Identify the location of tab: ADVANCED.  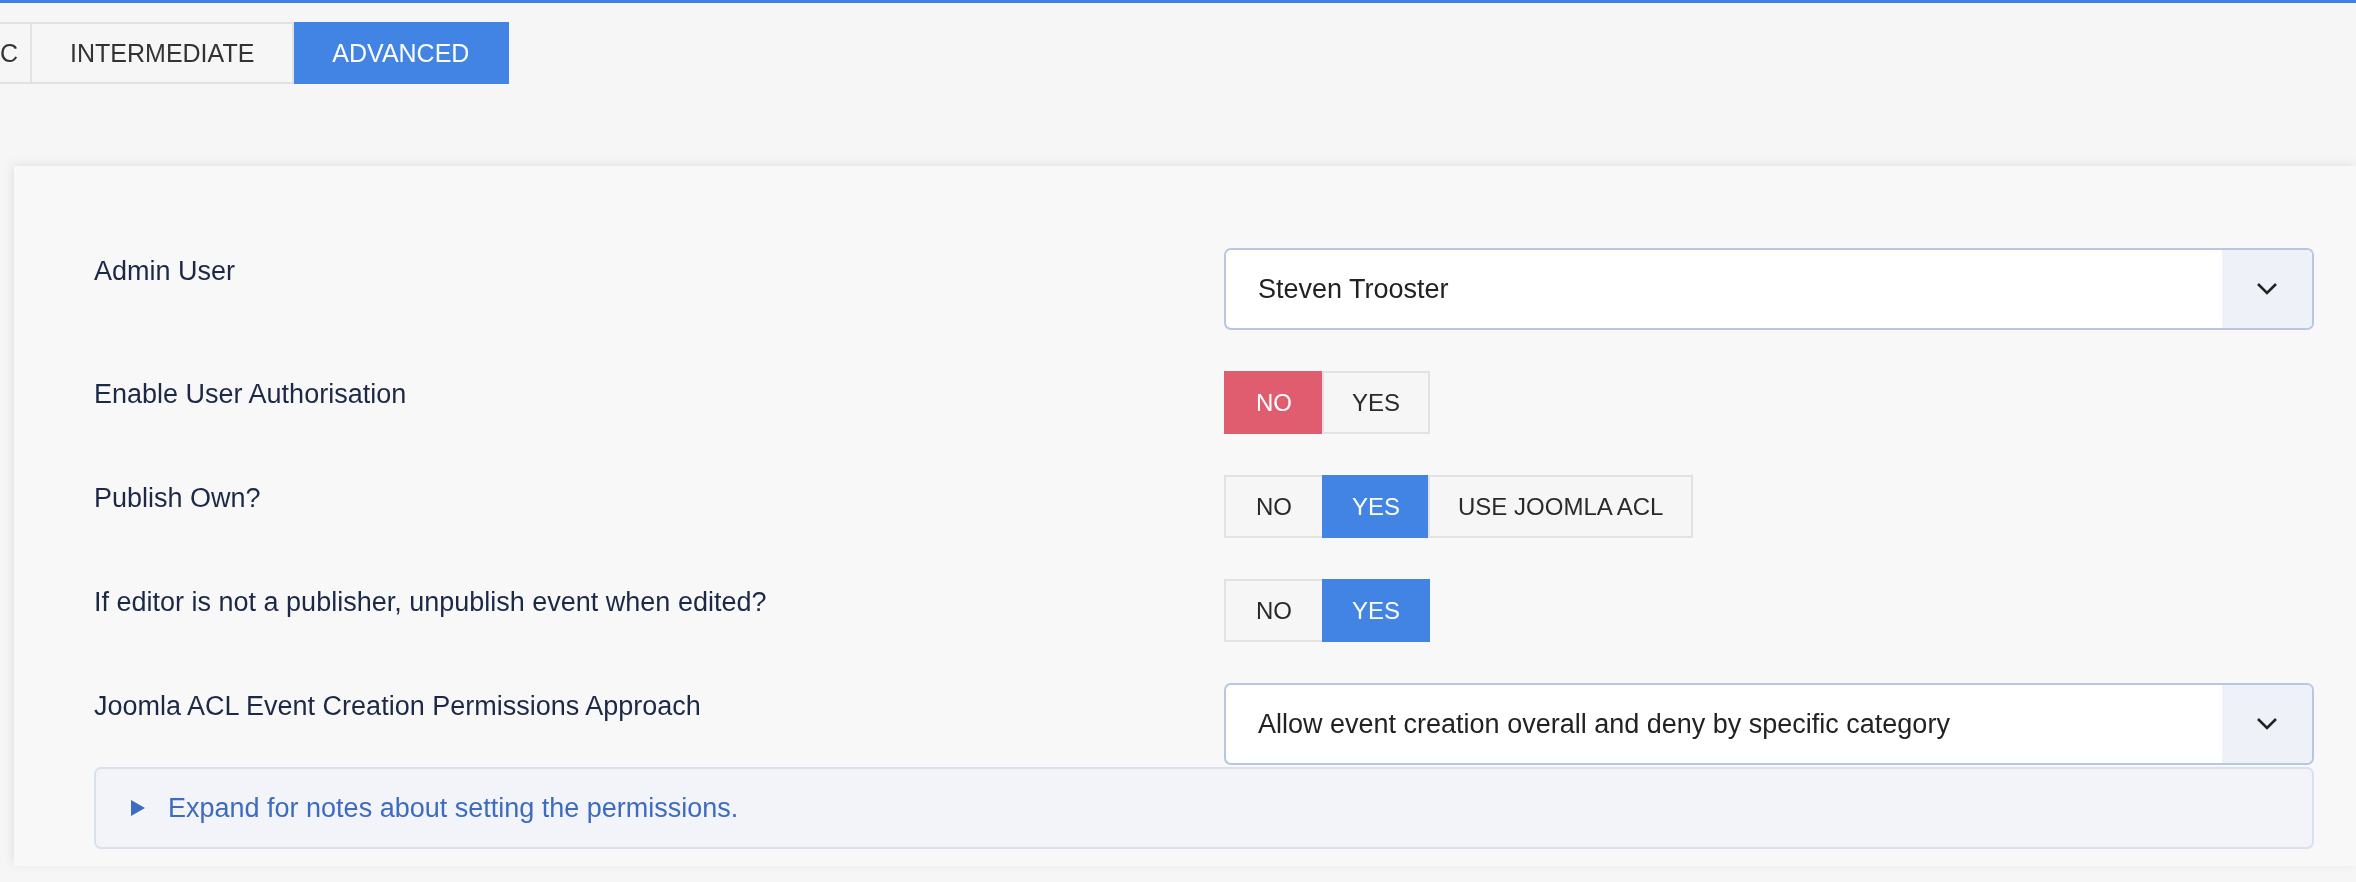
(402, 53).